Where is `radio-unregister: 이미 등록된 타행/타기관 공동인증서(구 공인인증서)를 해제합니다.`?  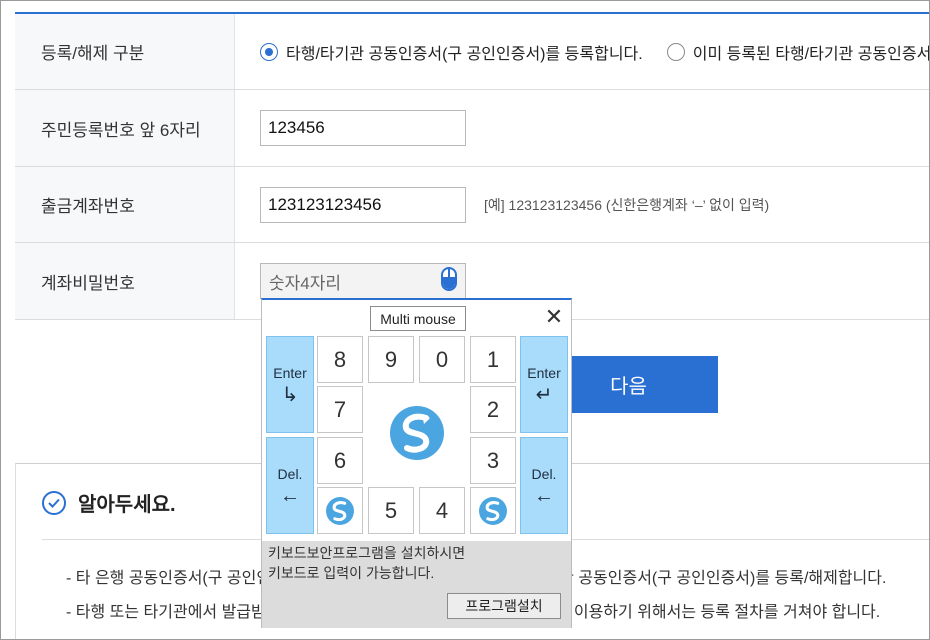
radio-unregister: 이미 등록된 타행/타기관 공동인증서(구 공인인증서)를 해제합니다. is located at coordinates (798, 52).